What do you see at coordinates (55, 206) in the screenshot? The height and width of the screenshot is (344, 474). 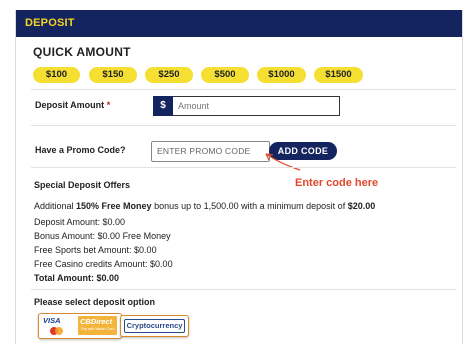 I see `offer-prefix: Additional` at bounding box center [55, 206].